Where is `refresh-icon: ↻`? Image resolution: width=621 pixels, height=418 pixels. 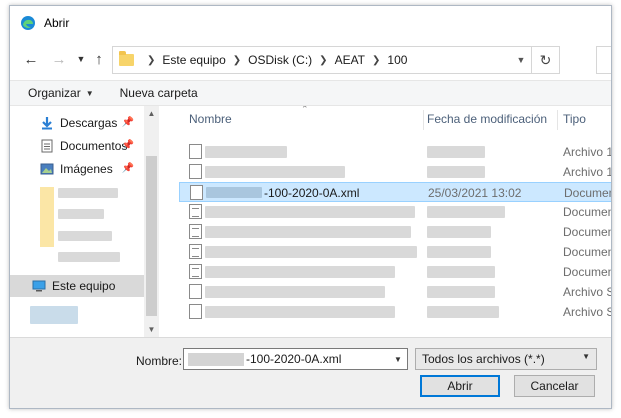
refresh-icon: ↻ is located at coordinates (545, 60).